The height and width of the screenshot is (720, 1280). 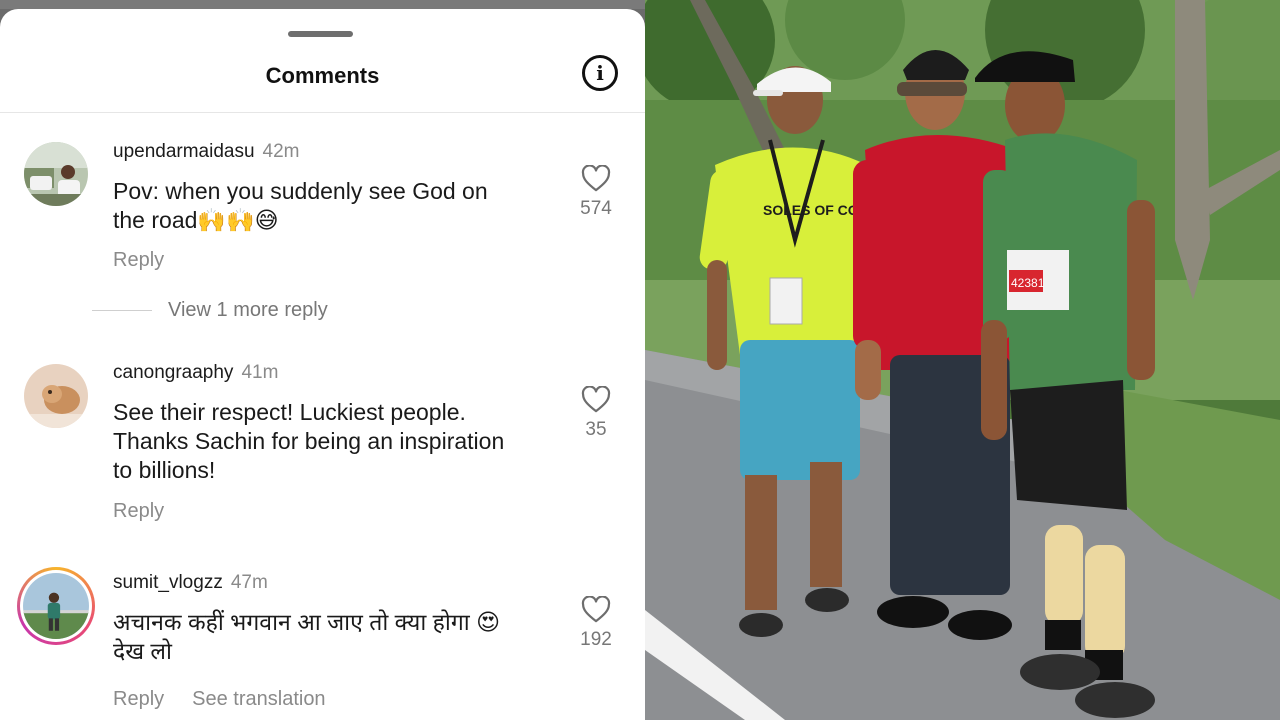 What do you see at coordinates (142, 651) in the screenshot?
I see `comment-text-line: देख लो` at bounding box center [142, 651].